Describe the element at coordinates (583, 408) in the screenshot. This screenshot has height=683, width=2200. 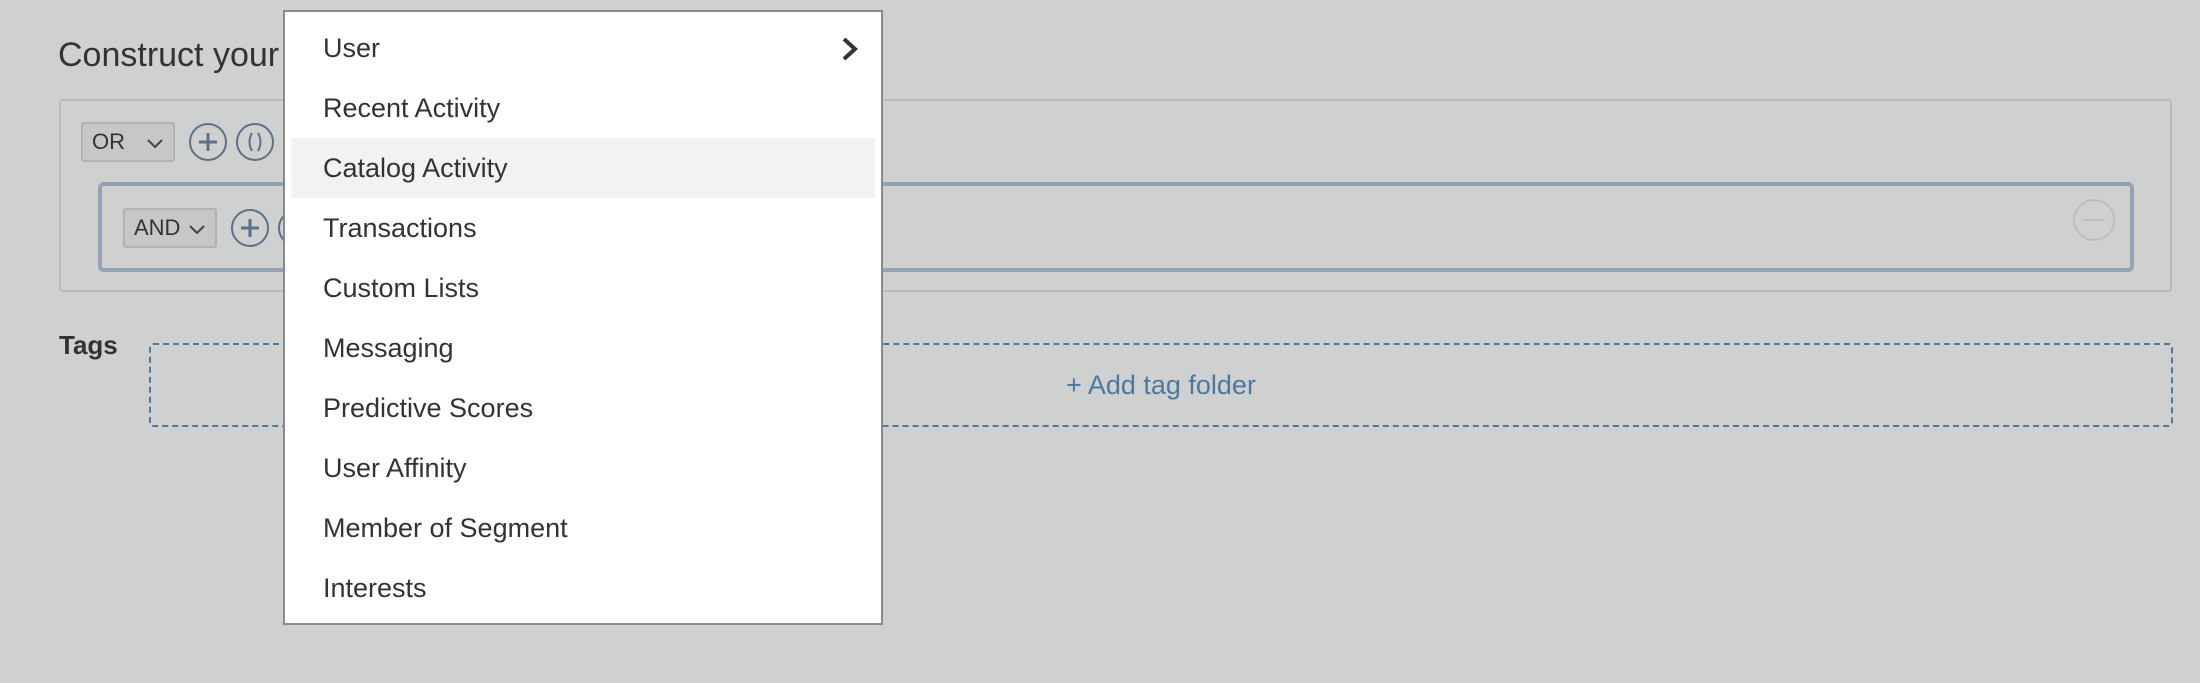
I see `menu-item-predictive-scores: Predictive Scores` at that location.